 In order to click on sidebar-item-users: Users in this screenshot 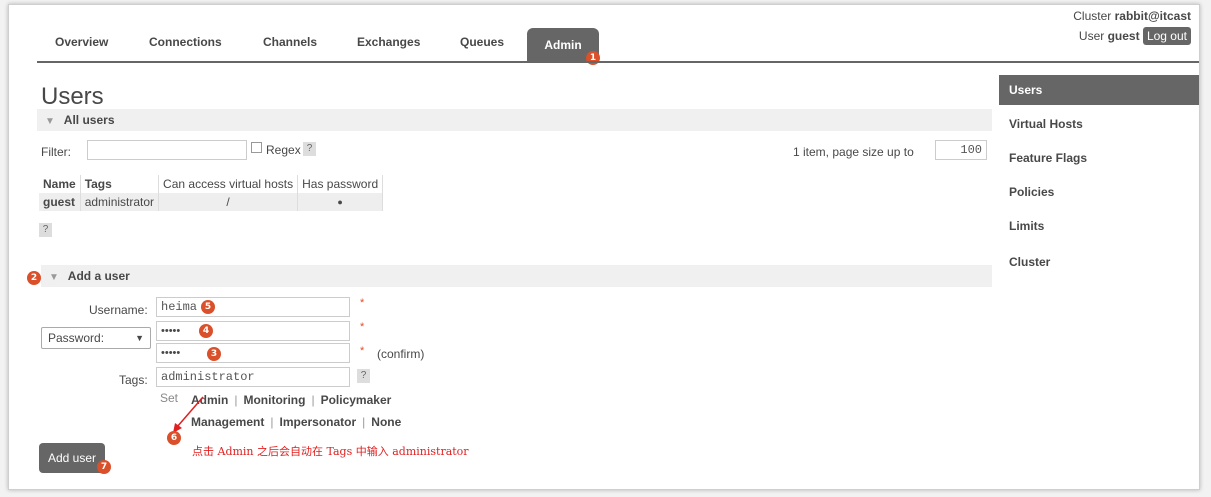, I will do `click(1099, 90)`.